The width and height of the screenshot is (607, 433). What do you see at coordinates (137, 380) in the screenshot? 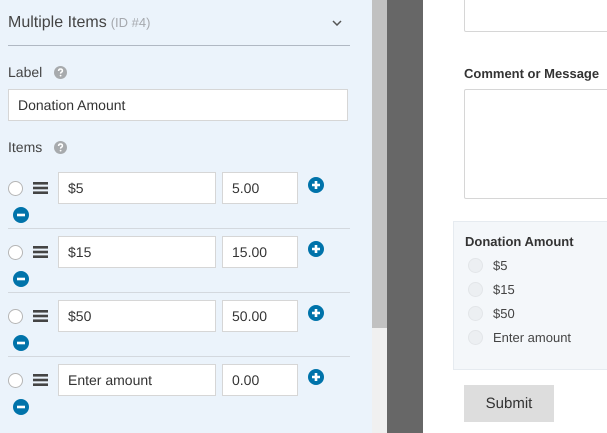
I see `item-label-field: Enter amount` at bounding box center [137, 380].